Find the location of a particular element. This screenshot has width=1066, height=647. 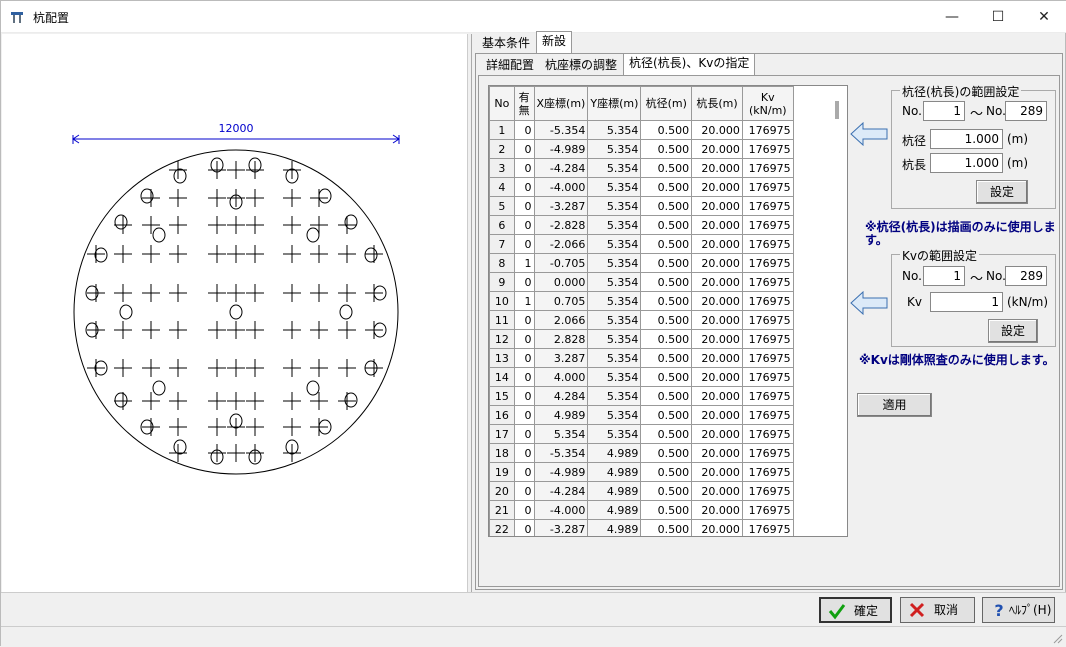

table-row: 14 0 4.000 5.354 0.500 20.000 176975 is located at coordinates (668, 377).